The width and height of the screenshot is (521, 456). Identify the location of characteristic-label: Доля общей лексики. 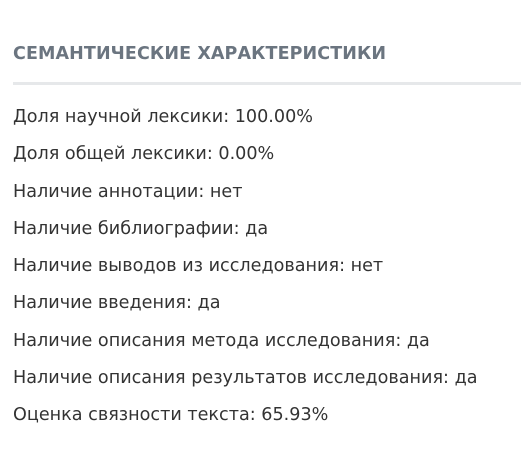
(110, 154).